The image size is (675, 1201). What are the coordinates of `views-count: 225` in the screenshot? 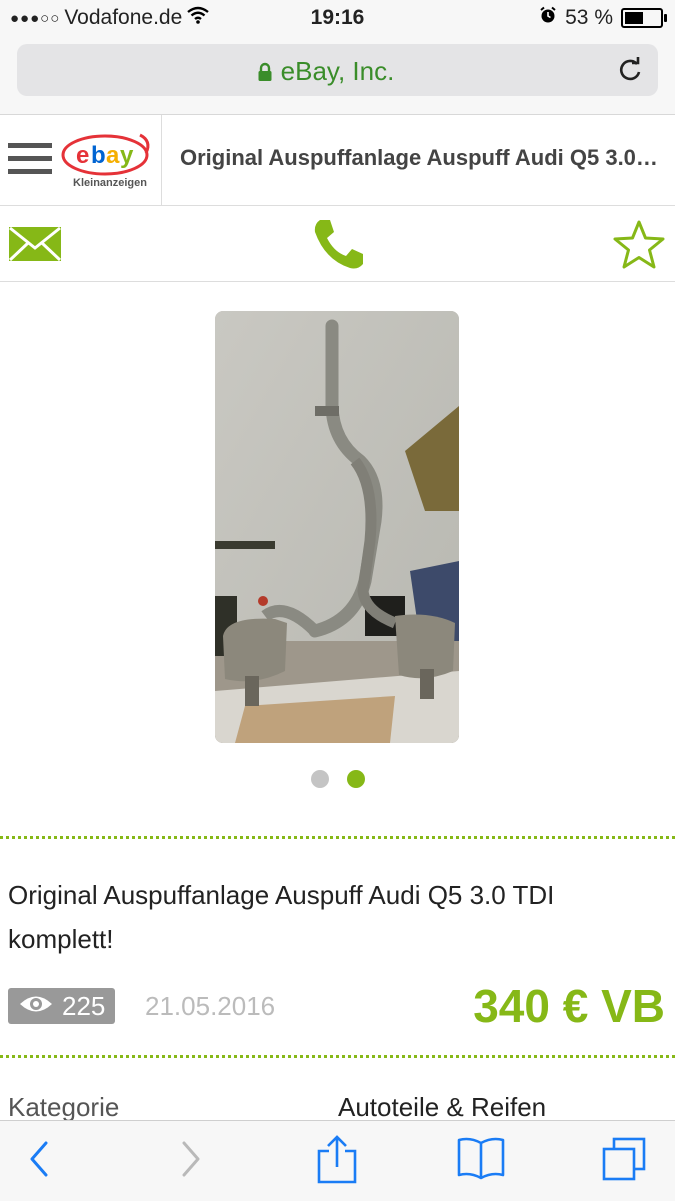 It's located at (84, 1005).